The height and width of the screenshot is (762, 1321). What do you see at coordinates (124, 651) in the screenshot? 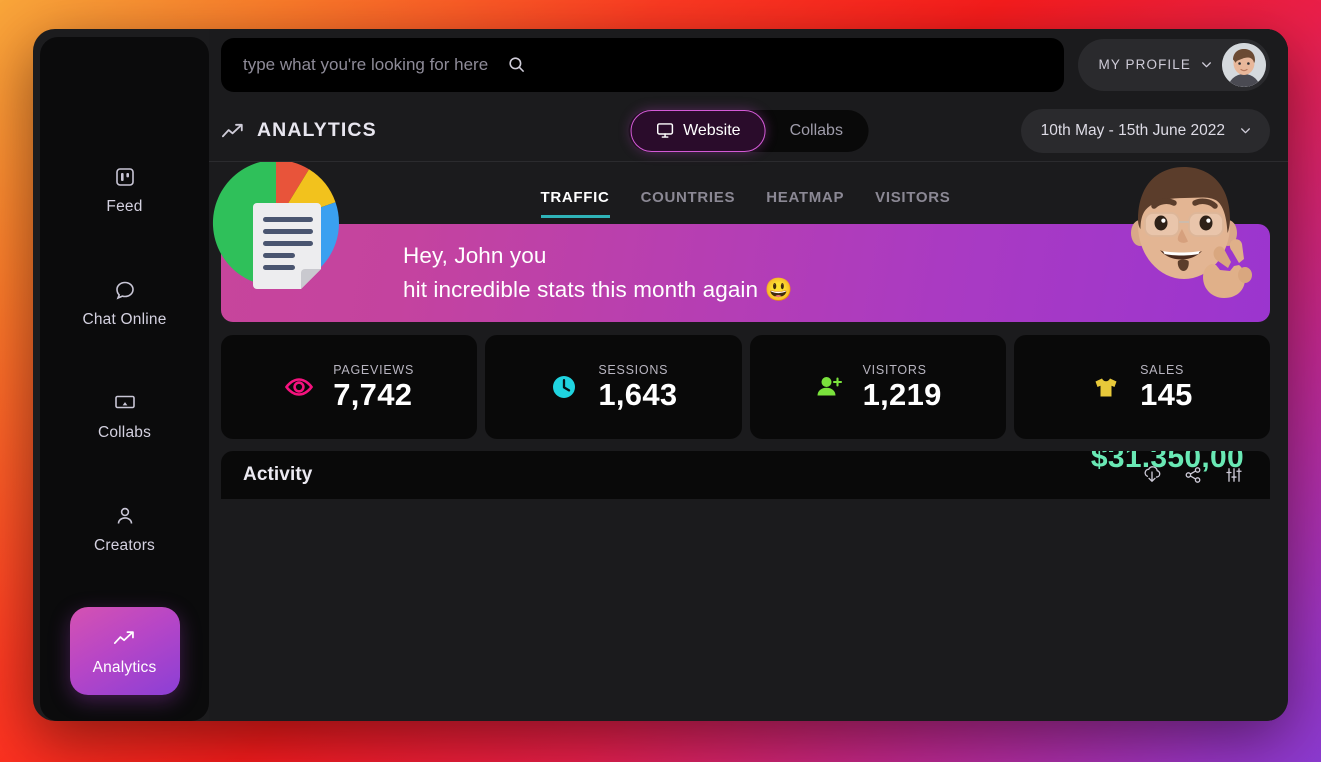
I see `sidebar-item-analytics: Analytics` at bounding box center [124, 651].